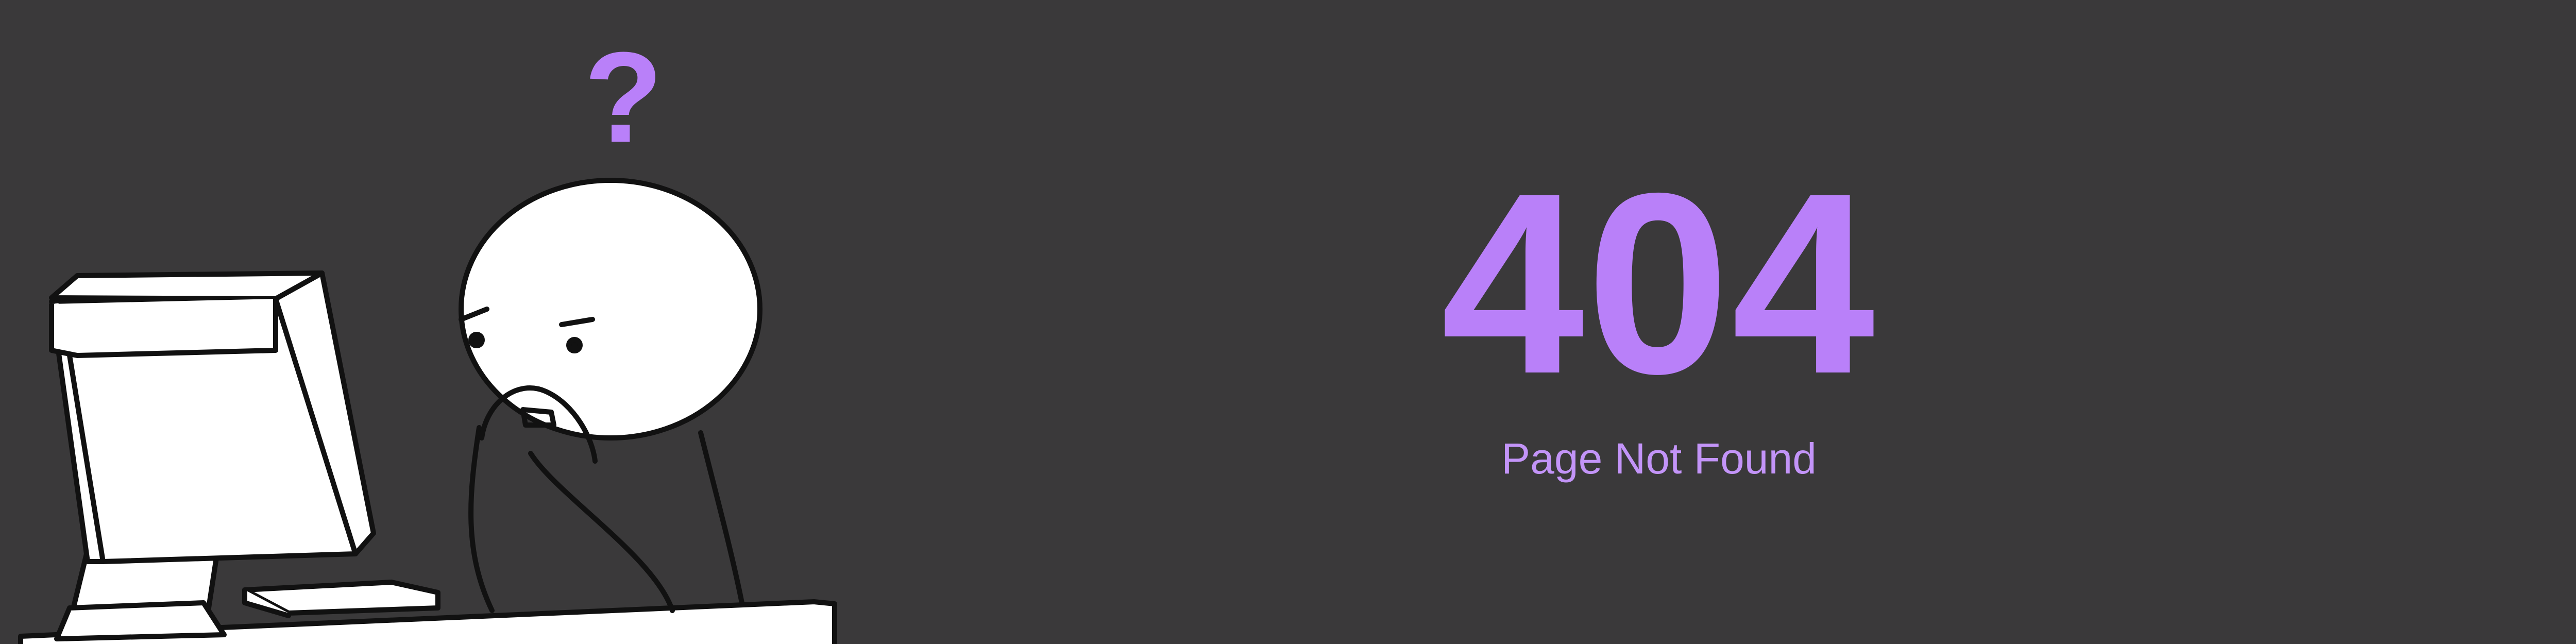 This screenshot has height=644, width=2576. Describe the element at coordinates (623, 97) in the screenshot. I see `question-mark-icon: ?` at that location.